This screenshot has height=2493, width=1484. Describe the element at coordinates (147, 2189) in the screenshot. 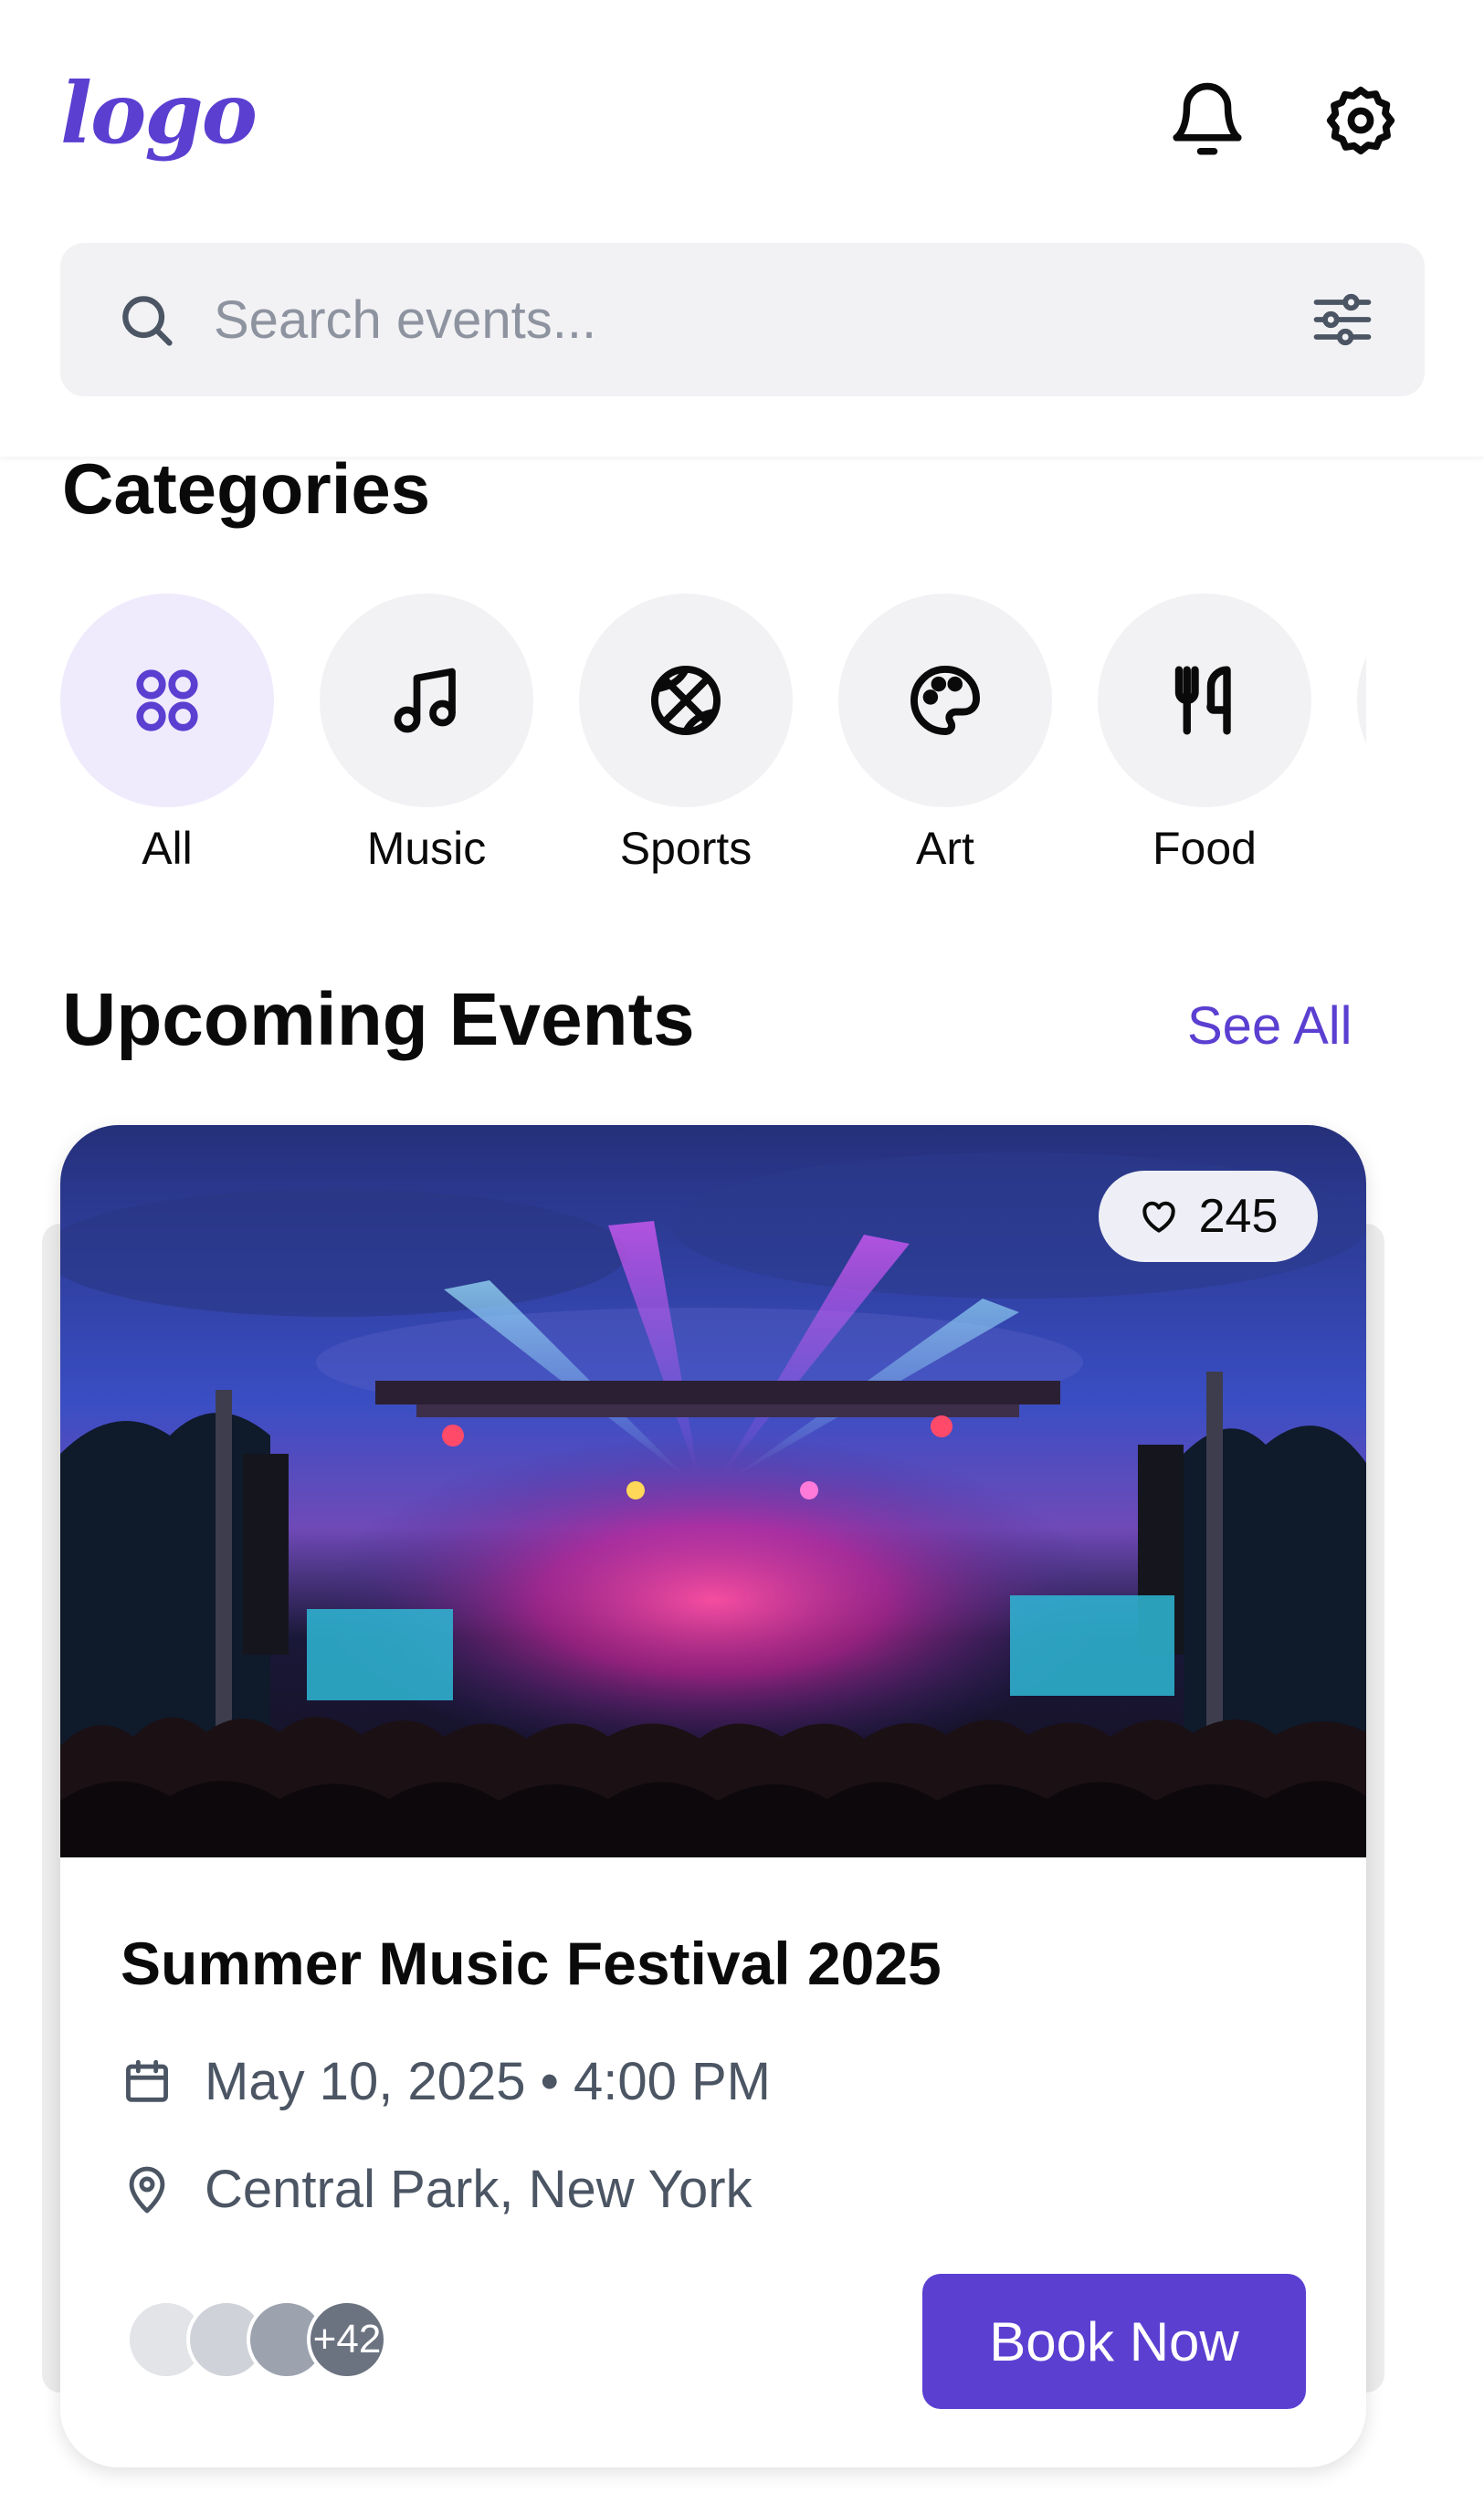

I see `location-pin-icon` at that location.